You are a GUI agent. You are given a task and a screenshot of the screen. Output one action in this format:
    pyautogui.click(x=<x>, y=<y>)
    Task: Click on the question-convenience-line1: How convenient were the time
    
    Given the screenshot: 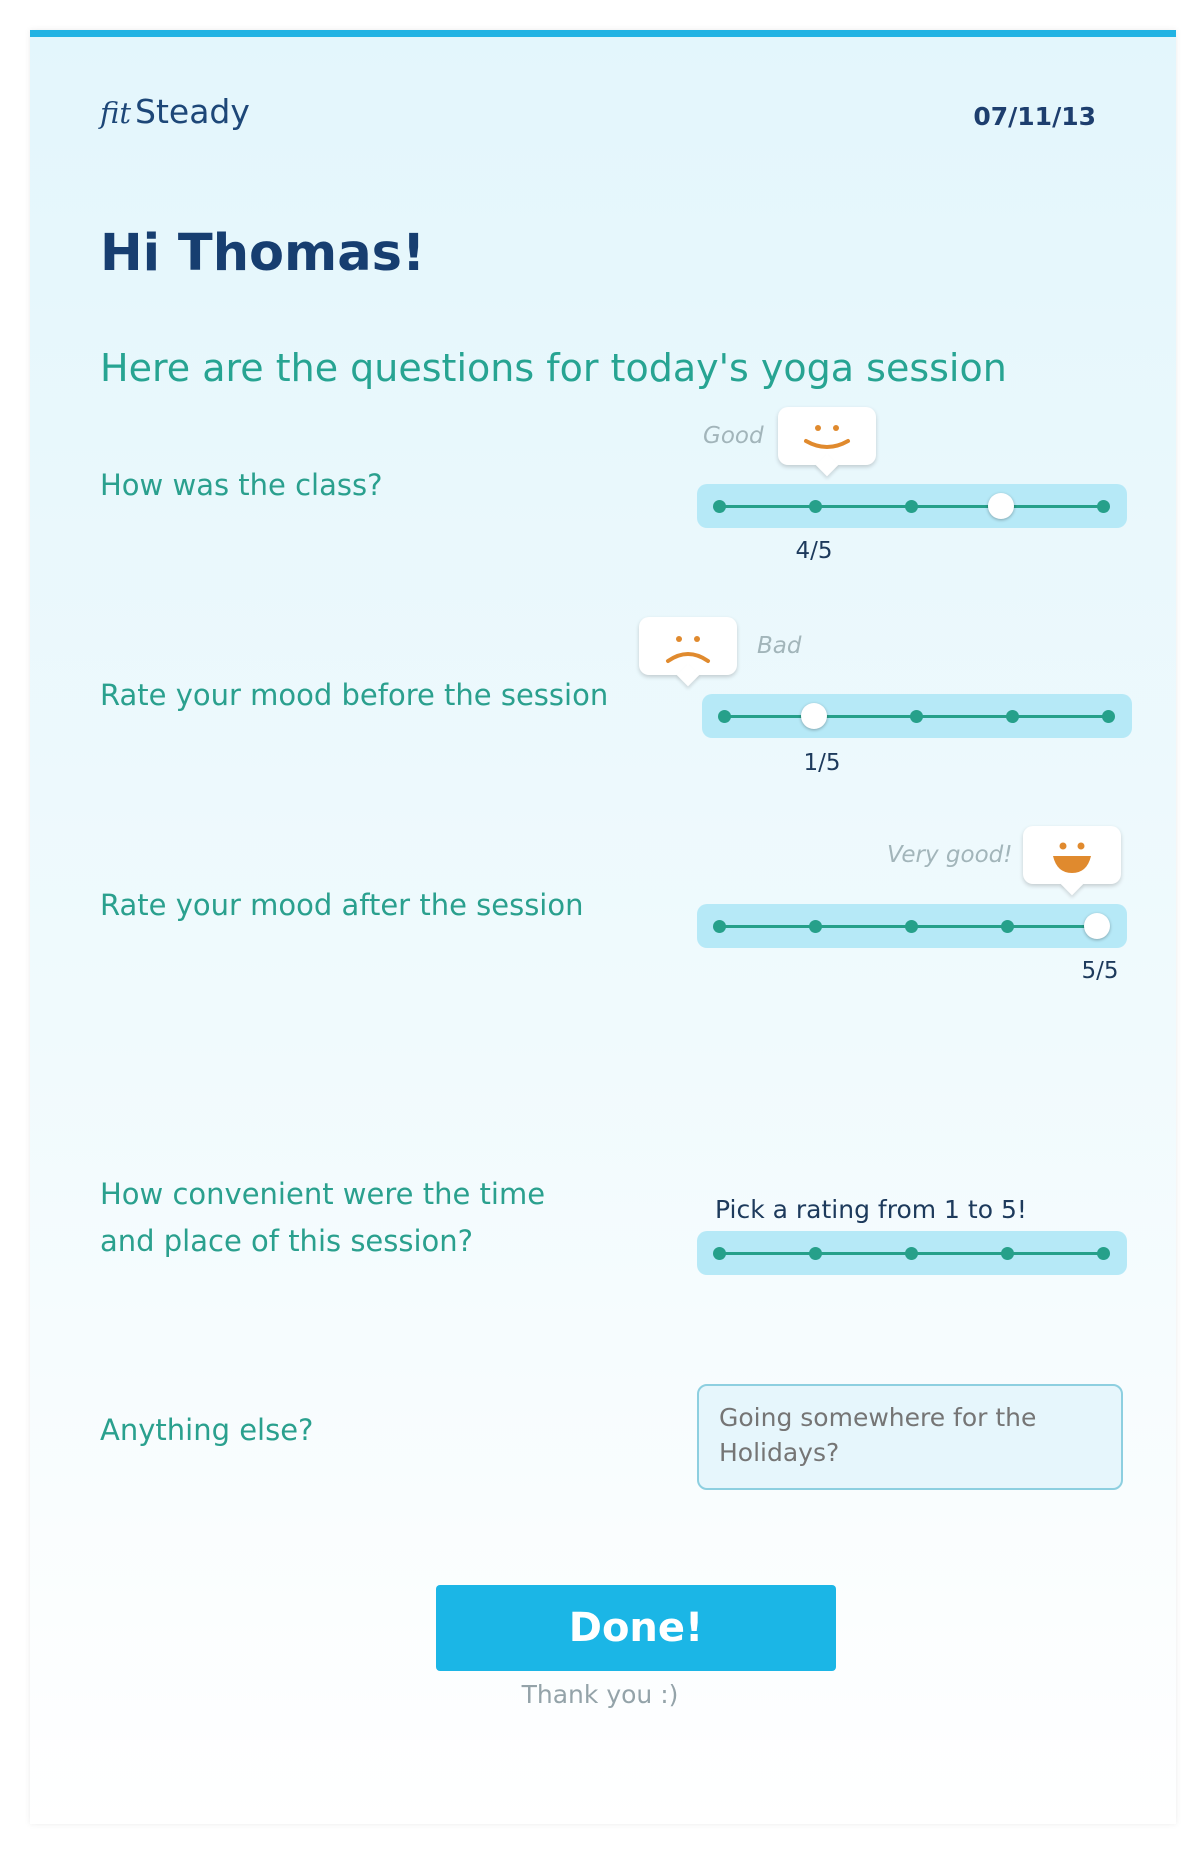 What is the action you would take?
    pyautogui.click(x=323, y=1194)
    